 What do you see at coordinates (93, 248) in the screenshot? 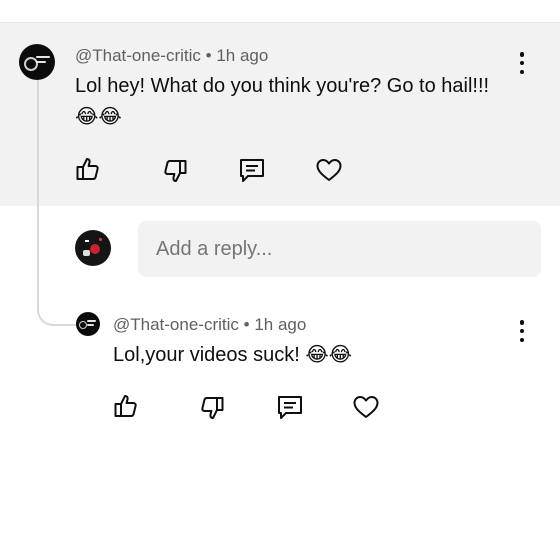
I see `current-user-avatar` at bounding box center [93, 248].